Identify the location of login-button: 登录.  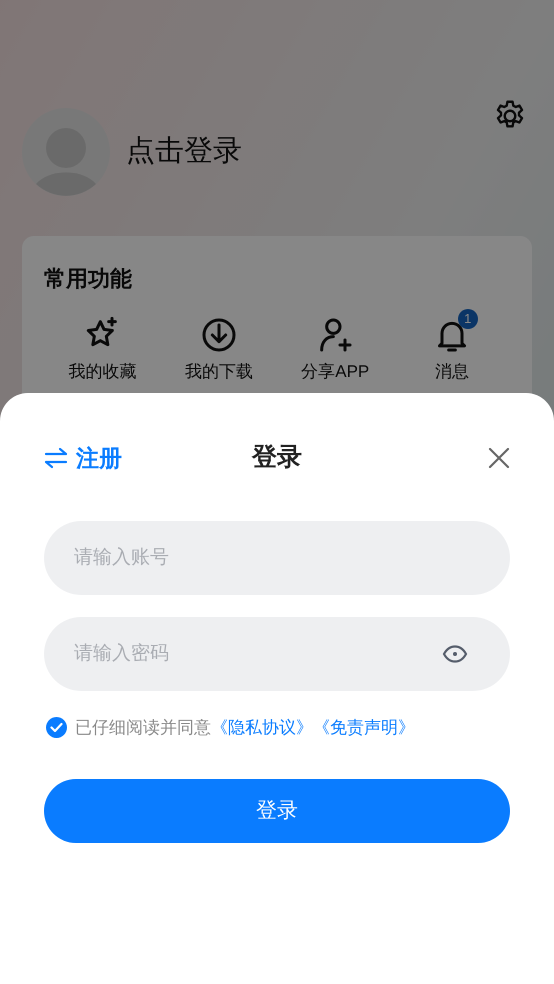
(277, 810).